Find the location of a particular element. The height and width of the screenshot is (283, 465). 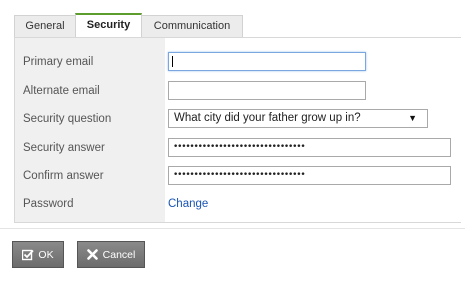

tab-security: Security is located at coordinates (108, 25).